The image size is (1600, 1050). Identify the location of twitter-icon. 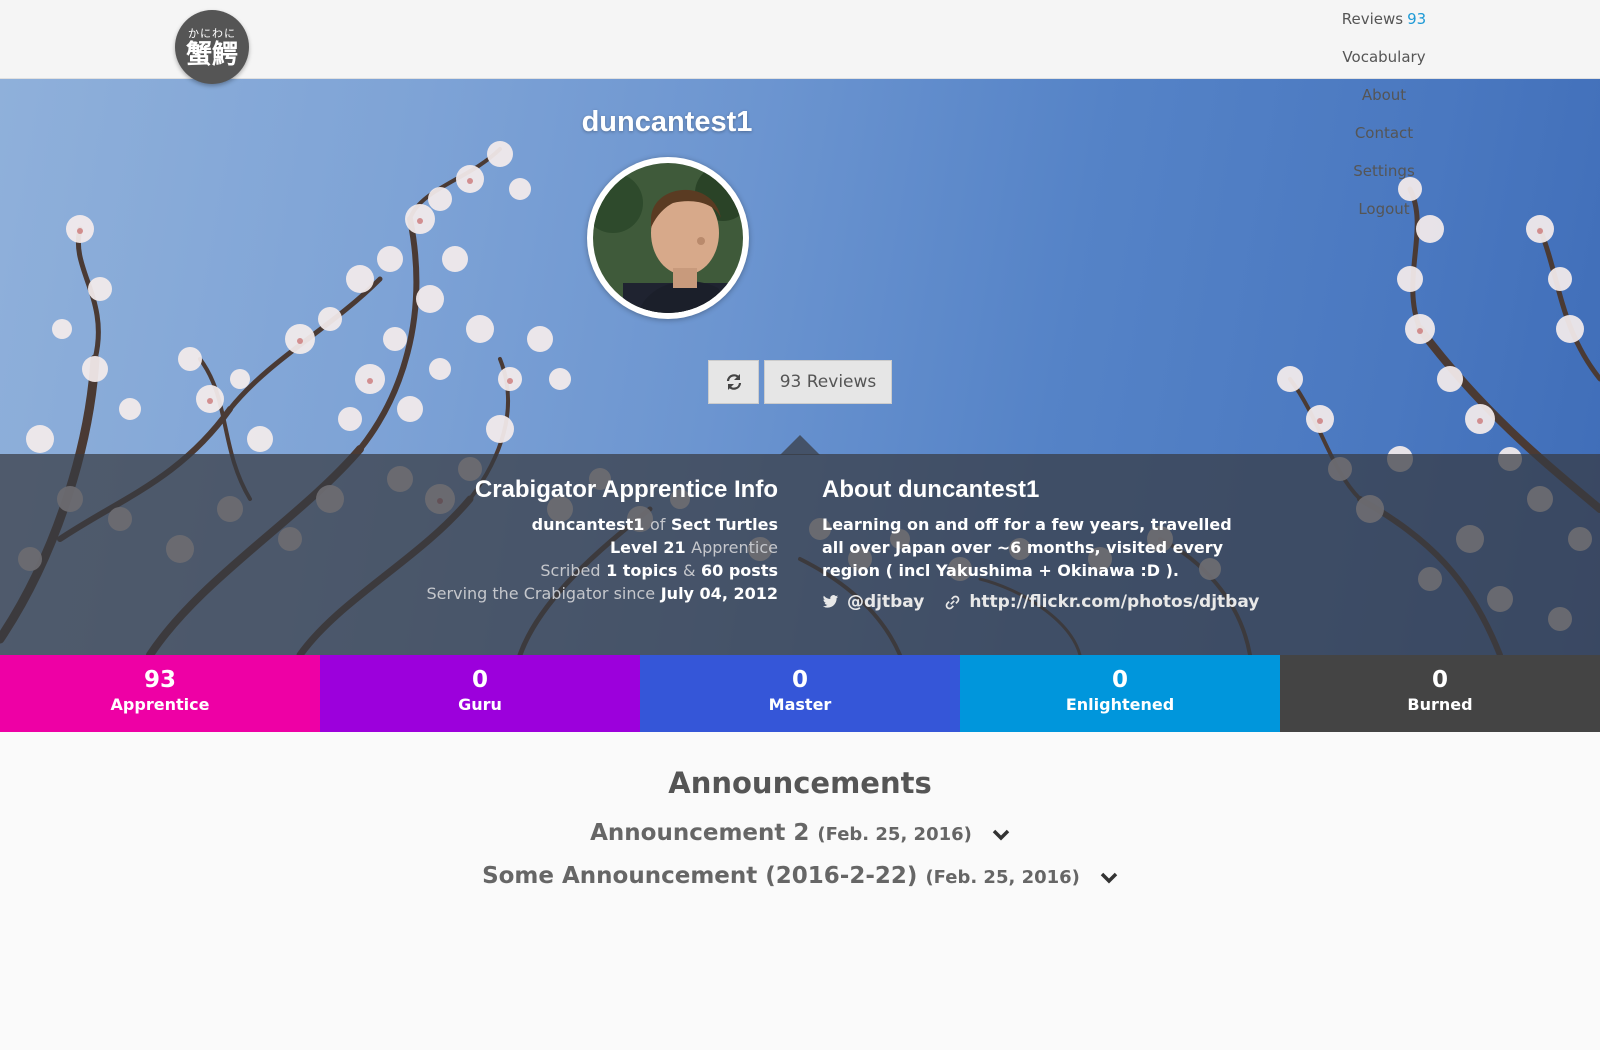
(830, 601).